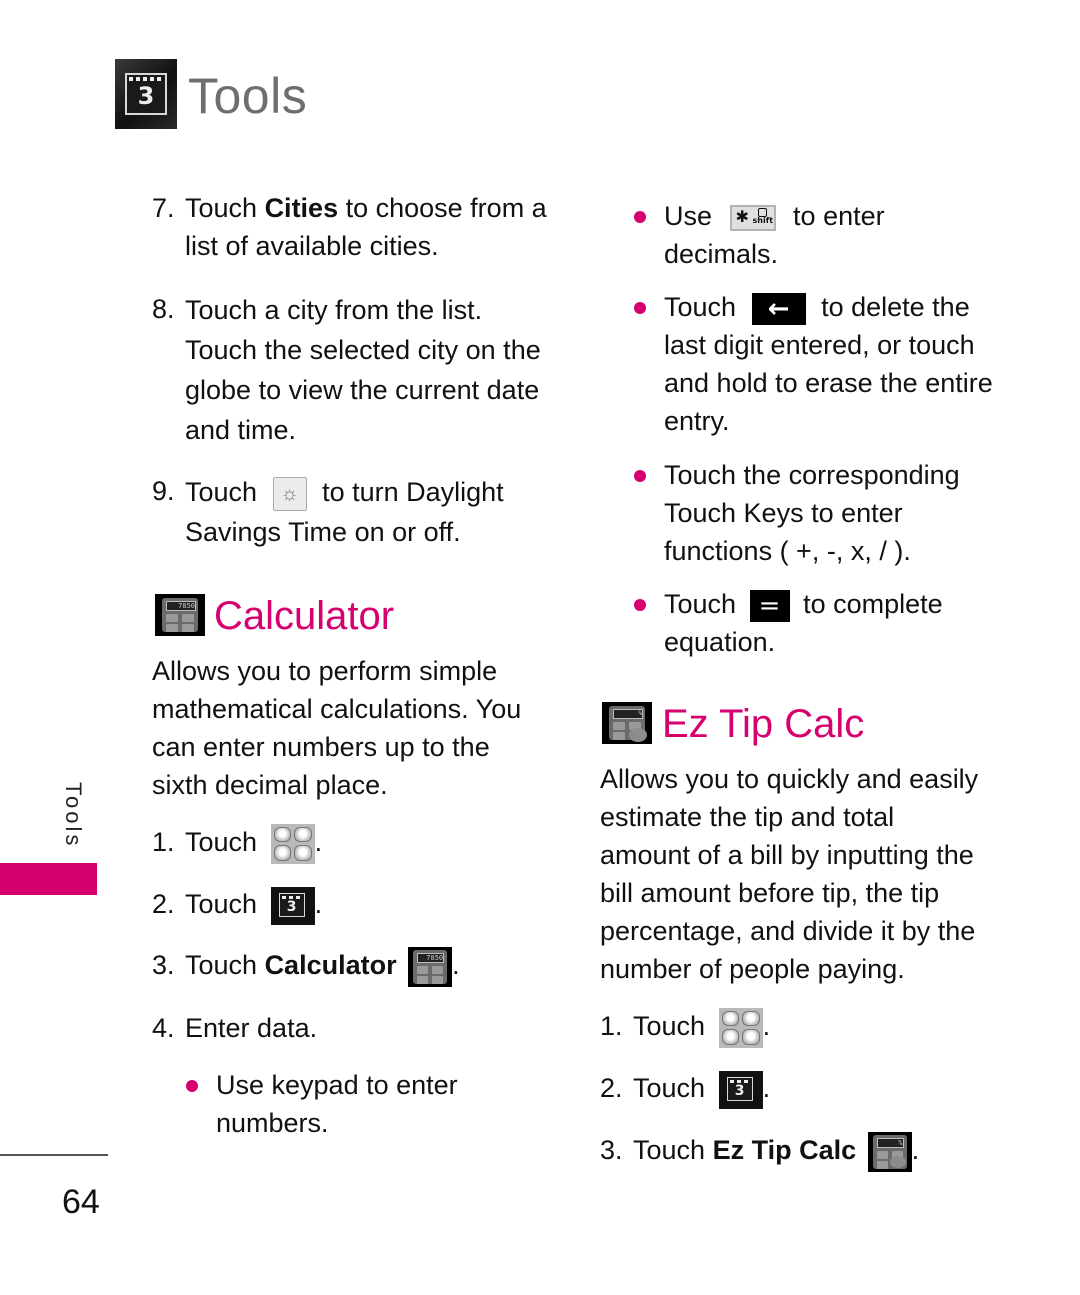 The height and width of the screenshot is (1295, 1080). Describe the element at coordinates (325, 671) in the screenshot. I see `description-line: Allows you to perform simple` at that location.